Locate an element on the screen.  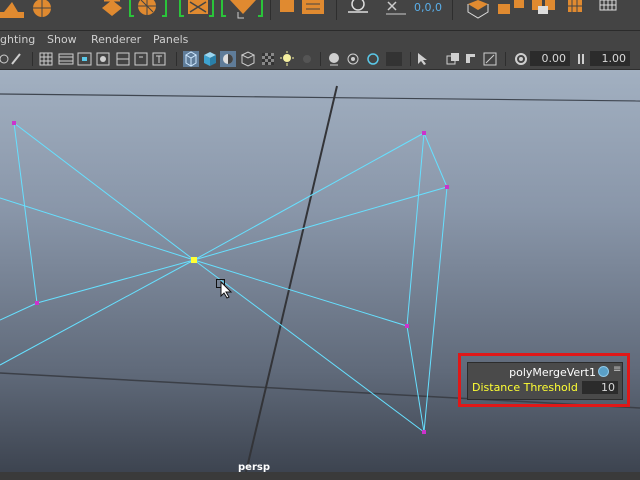
film-gate-icon is located at coordinates (66, 59).